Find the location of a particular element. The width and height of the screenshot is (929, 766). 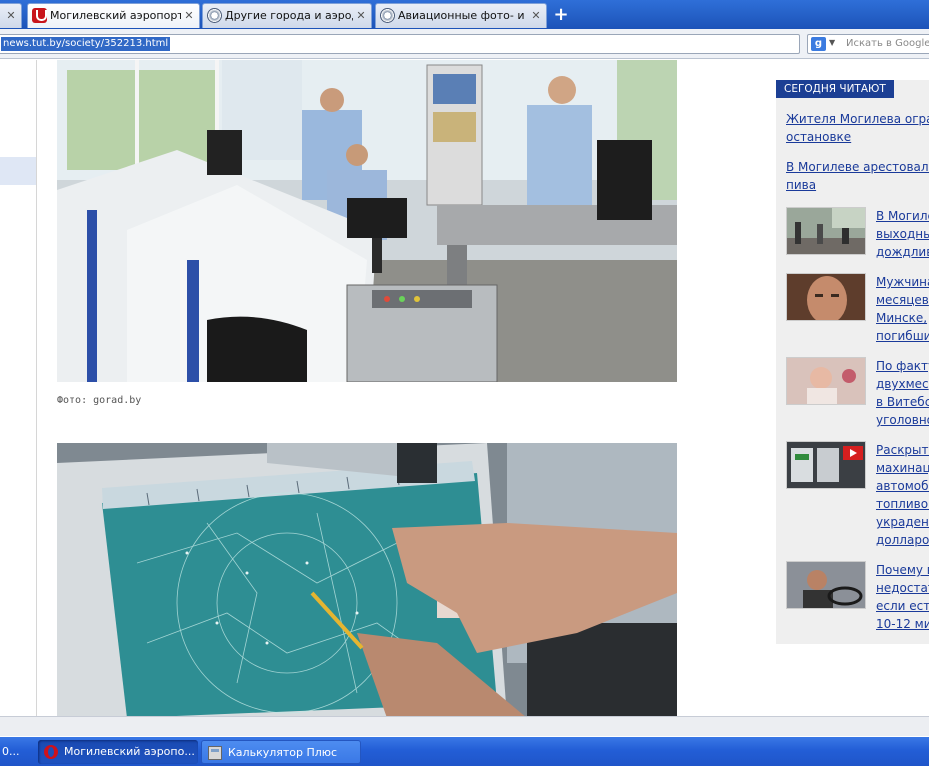

news-link: Раскрыта is located at coordinates (902, 450).